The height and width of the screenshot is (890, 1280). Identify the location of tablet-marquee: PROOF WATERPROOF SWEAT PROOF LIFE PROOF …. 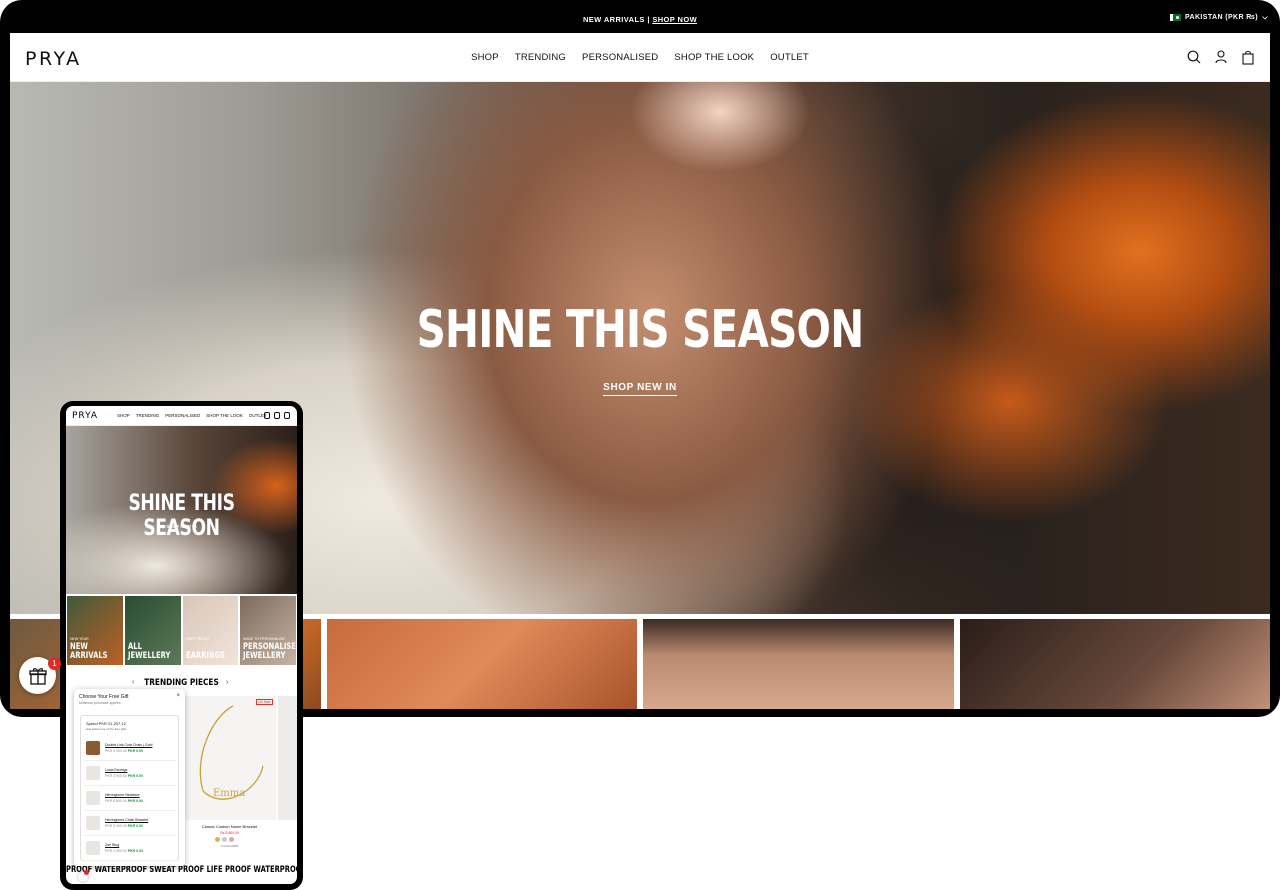
(181, 870).